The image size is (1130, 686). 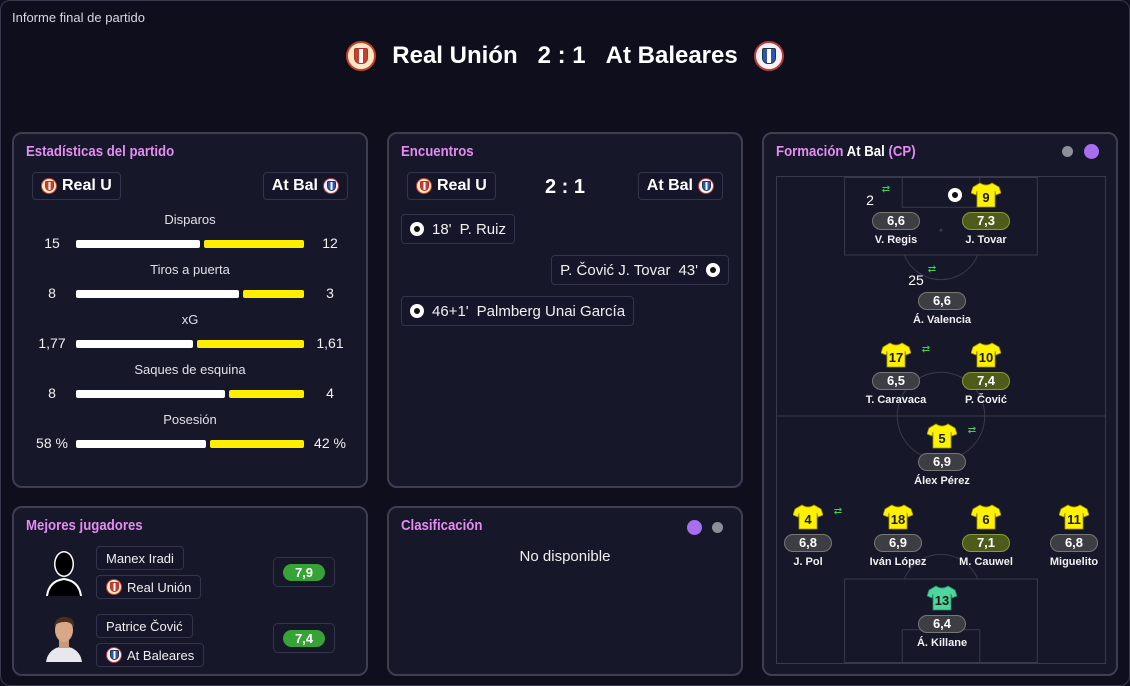 What do you see at coordinates (986, 357) in the screenshot?
I see `svg-text: 10` at bounding box center [986, 357].